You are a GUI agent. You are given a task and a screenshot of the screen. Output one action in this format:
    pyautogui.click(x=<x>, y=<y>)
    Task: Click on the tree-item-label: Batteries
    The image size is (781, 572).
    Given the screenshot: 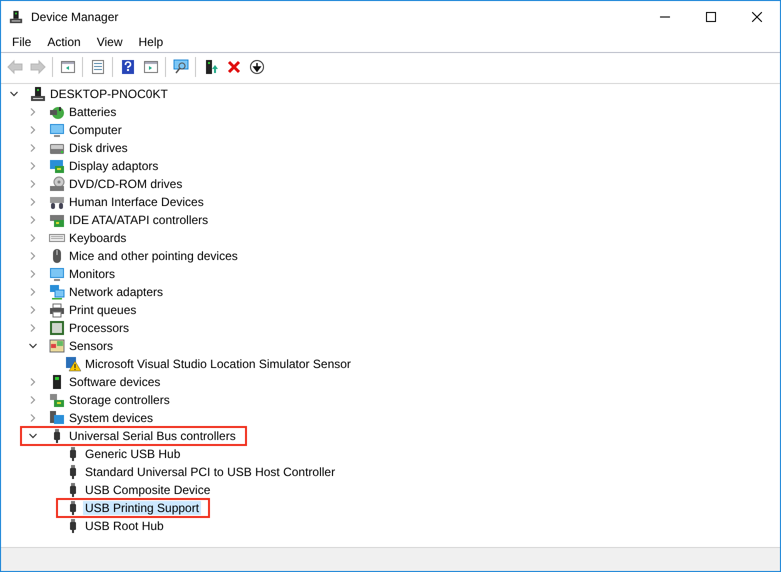 What is the action you would take?
    pyautogui.click(x=92, y=112)
    